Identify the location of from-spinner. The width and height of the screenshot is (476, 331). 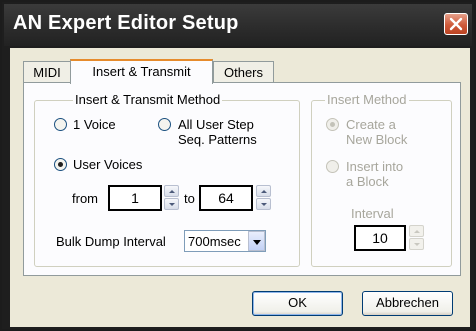
(171, 198).